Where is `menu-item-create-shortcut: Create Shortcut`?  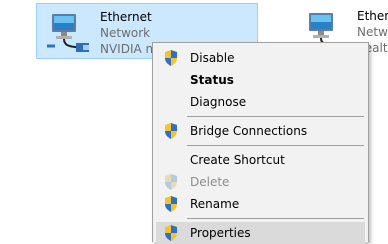
menu-item-create-shortcut: Create Shortcut is located at coordinates (260, 160).